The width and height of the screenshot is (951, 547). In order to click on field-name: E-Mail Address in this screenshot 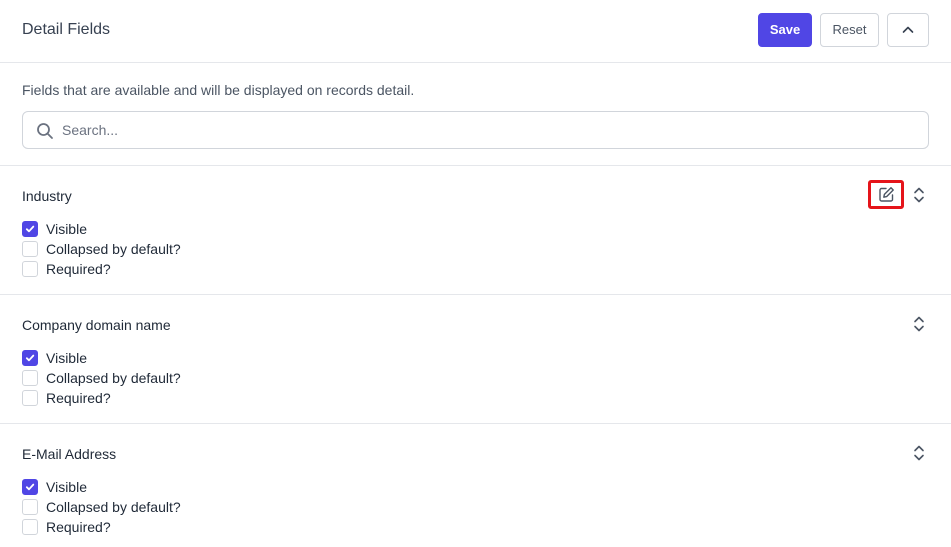, I will do `click(69, 454)`.